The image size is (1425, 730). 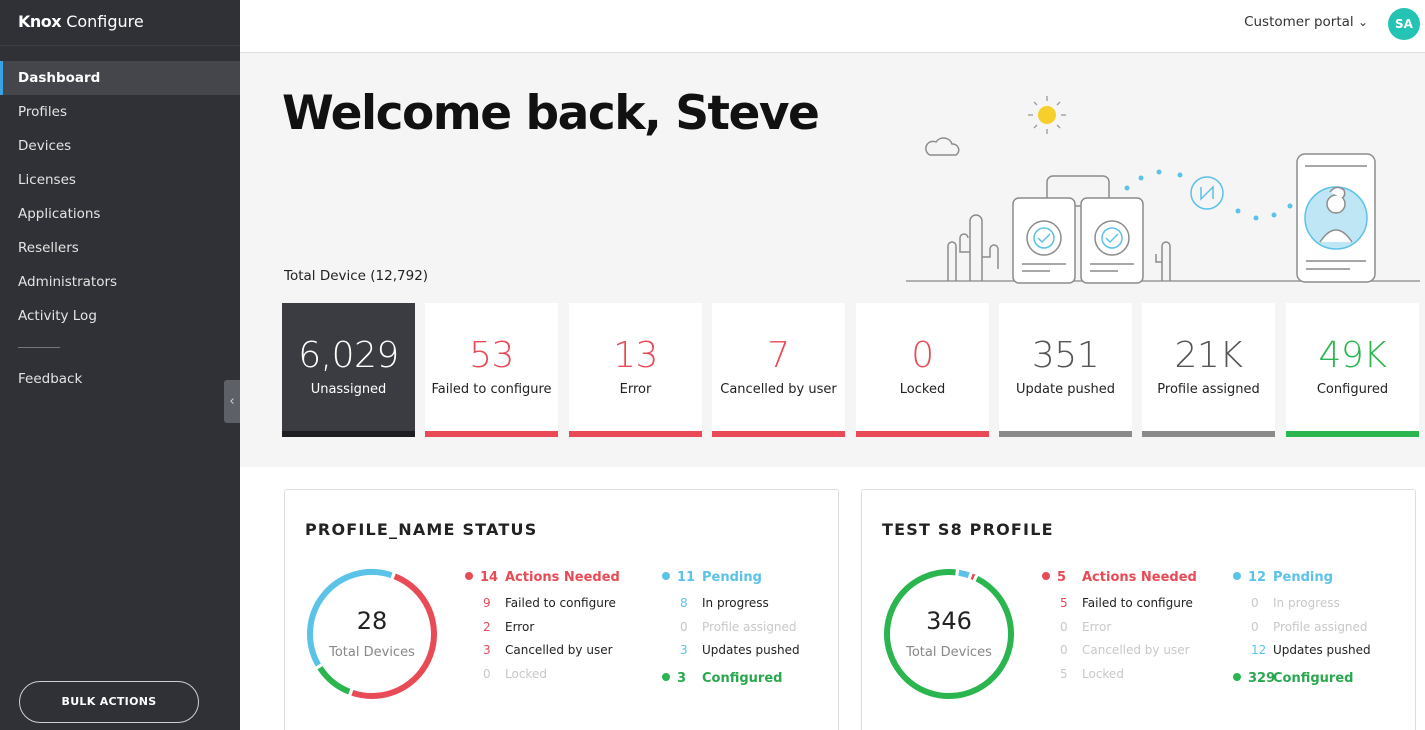 I want to click on panel-title: TEST S8 PROFILE, so click(x=968, y=529).